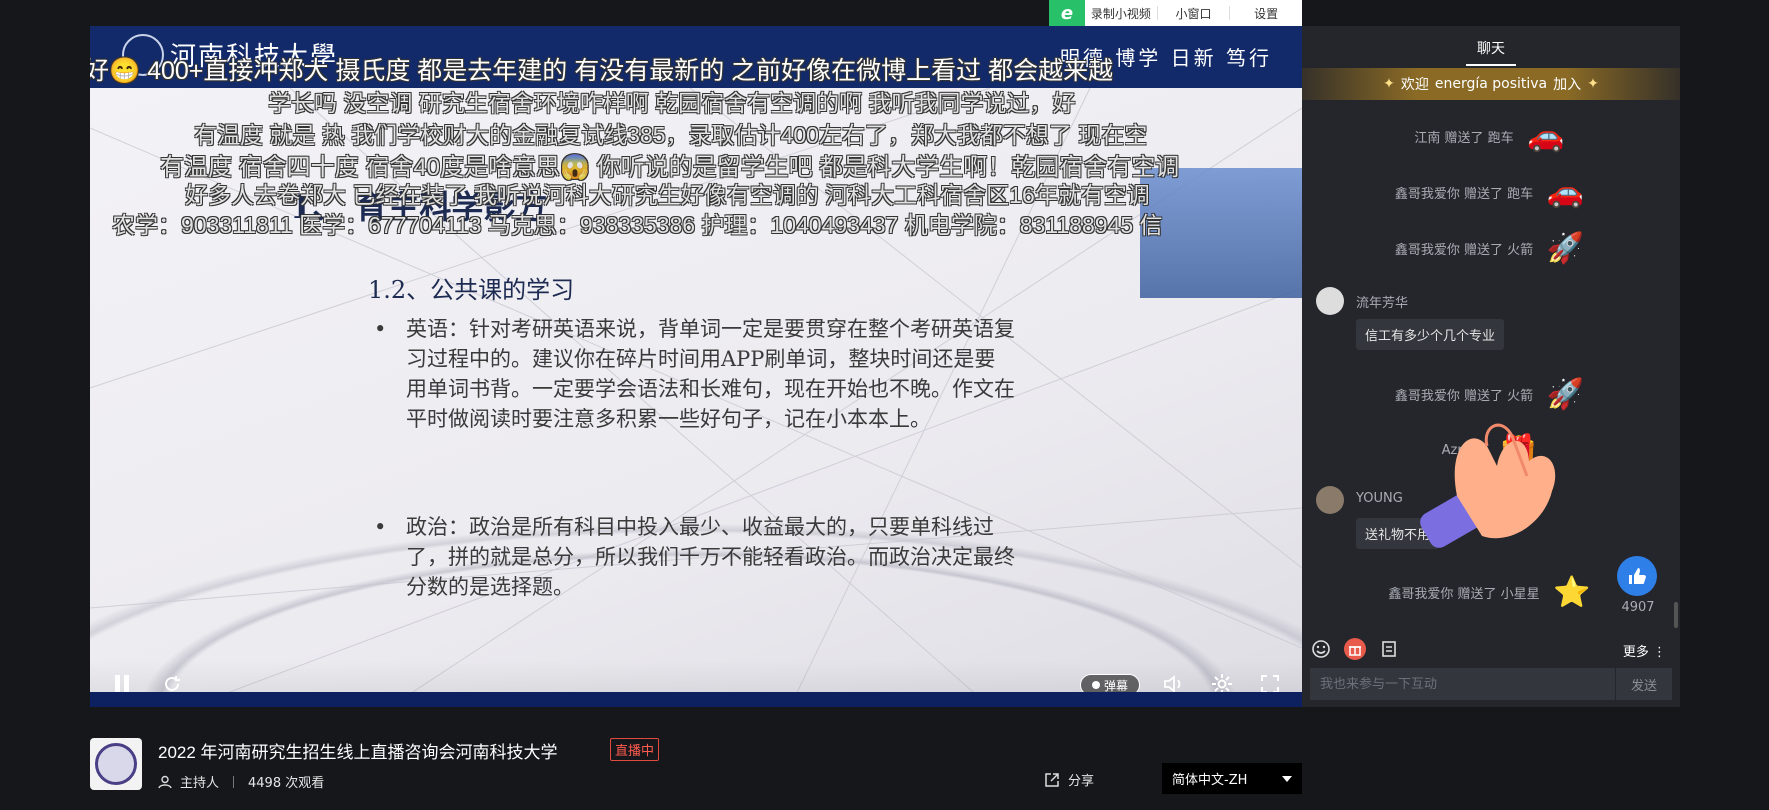 The height and width of the screenshot is (810, 1769). I want to click on app-logo-icon: e, so click(1067, 13).